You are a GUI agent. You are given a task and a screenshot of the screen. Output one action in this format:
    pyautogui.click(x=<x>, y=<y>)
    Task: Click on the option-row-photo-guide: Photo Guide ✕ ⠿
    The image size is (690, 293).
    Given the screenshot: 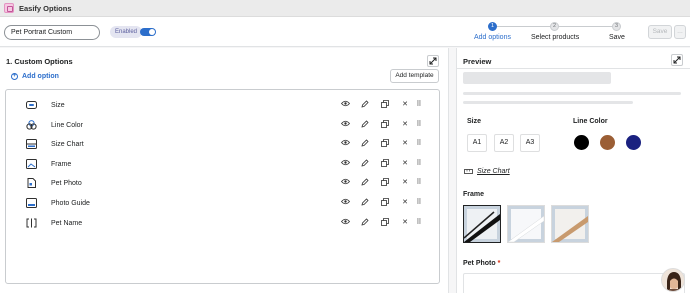 What is the action you would take?
    pyautogui.click(x=223, y=203)
    